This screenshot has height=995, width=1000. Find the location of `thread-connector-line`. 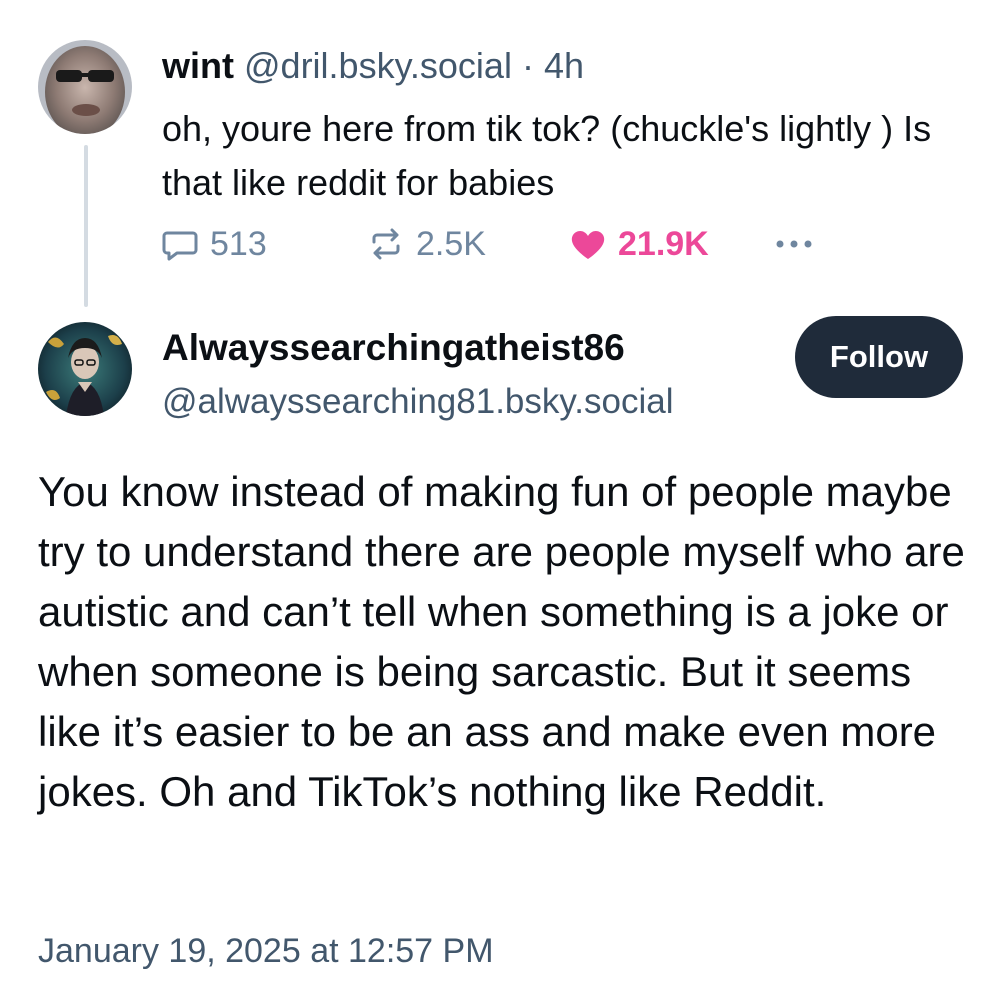

thread-connector-line is located at coordinates (86, 226).